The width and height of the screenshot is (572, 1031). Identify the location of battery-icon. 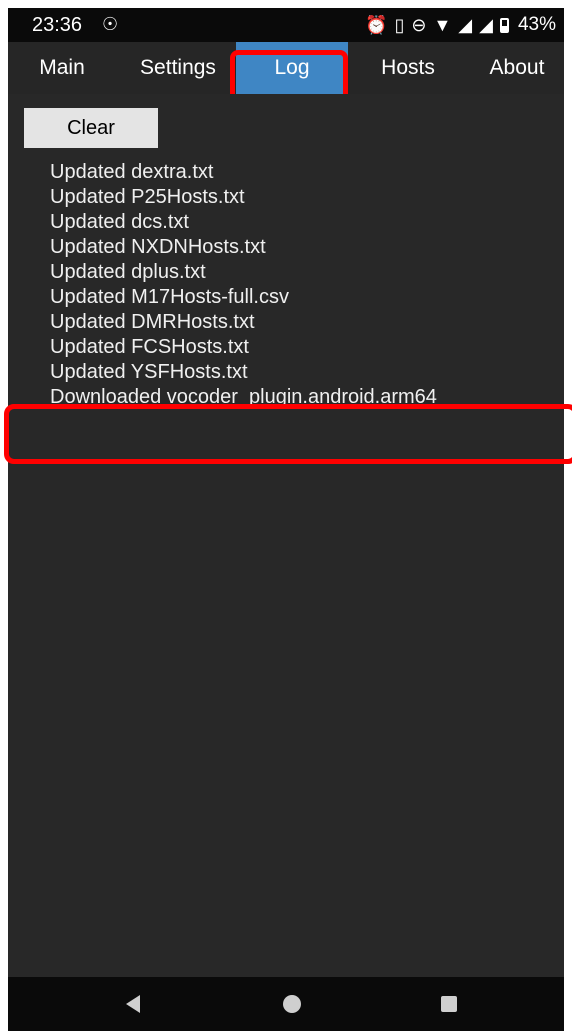
(504, 25).